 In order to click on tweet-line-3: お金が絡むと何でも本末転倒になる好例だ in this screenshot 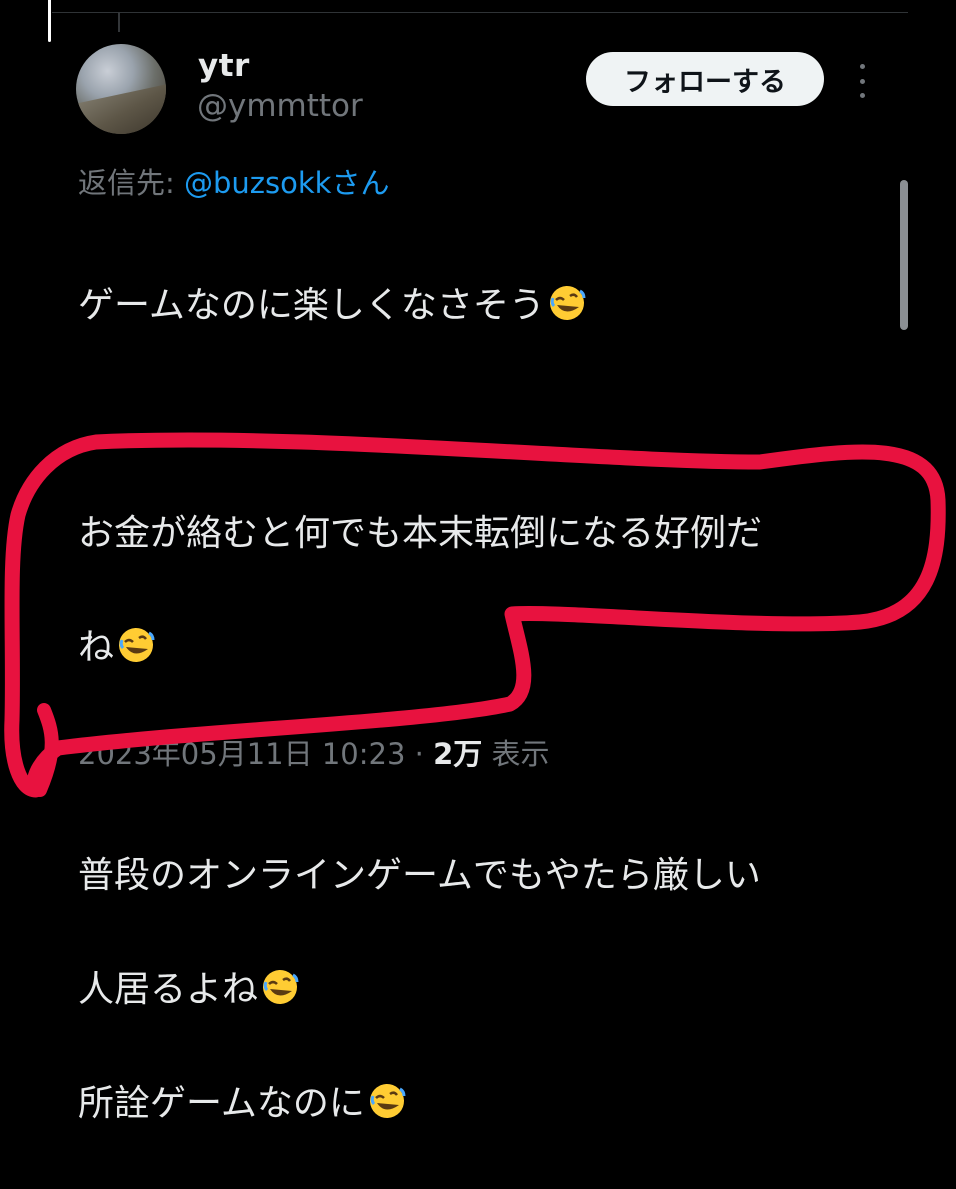, I will do `click(420, 533)`.